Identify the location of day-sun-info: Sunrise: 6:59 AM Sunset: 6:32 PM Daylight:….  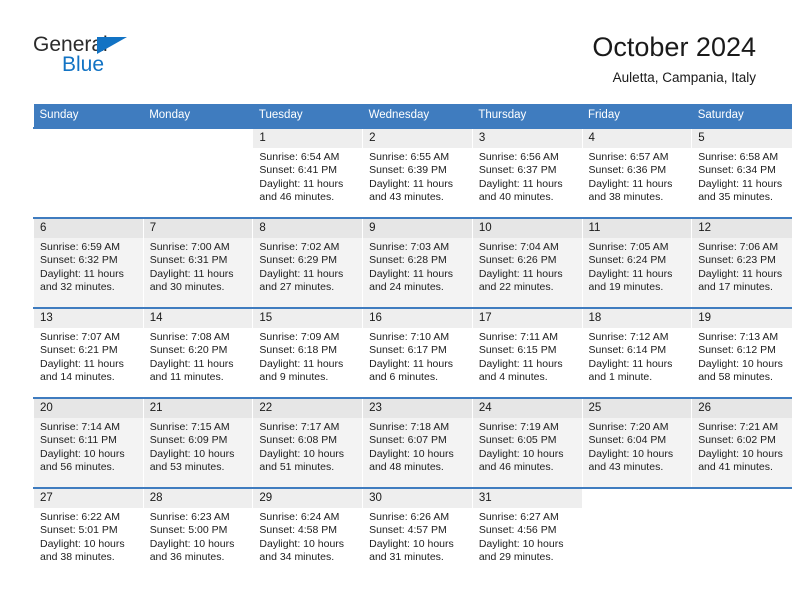
(88, 266).